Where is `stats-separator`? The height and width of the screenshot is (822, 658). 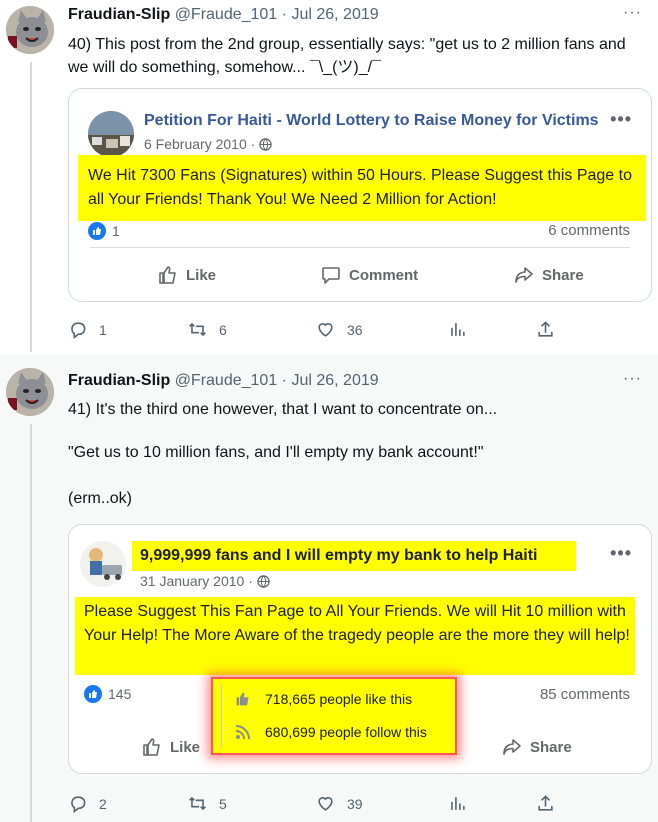 stats-separator is located at coordinates (221, 716).